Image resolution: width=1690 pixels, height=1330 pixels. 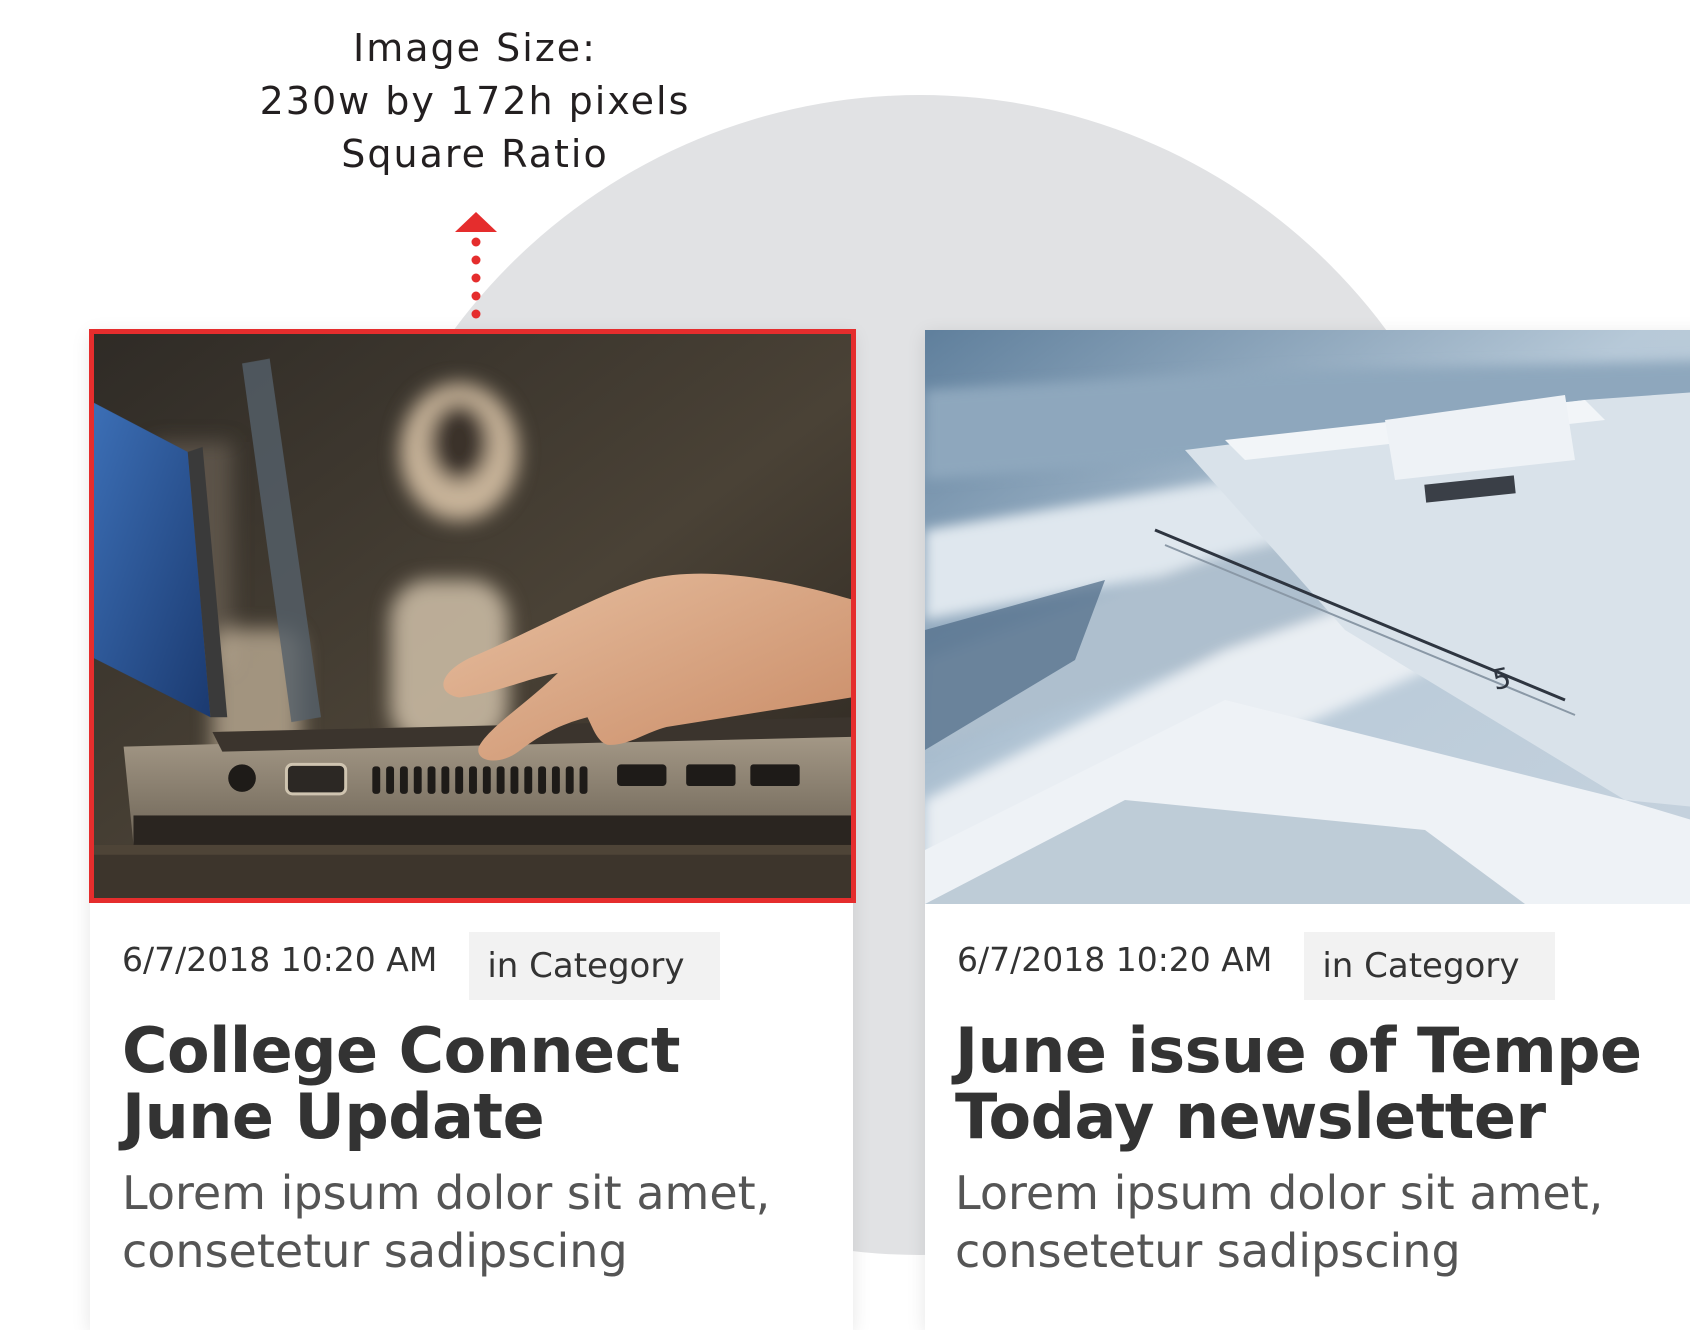 I want to click on card-title: College Connect June Update, so click(x=482, y=1084).